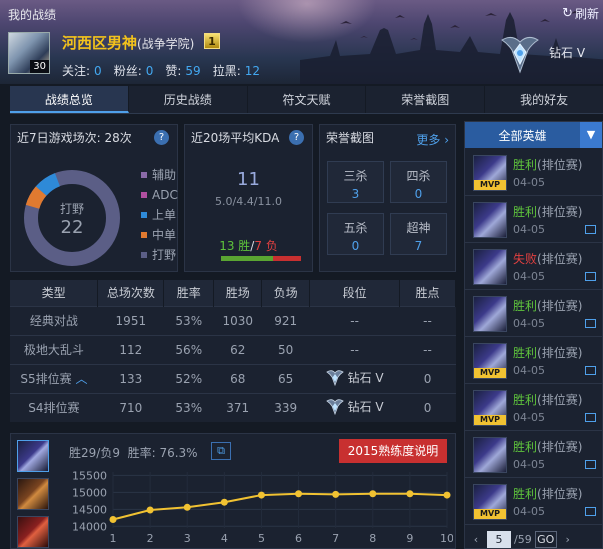 This screenshot has height=549, width=603. Describe the element at coordinates (182, 70) in the screenshot. I see `likes-stat: 赞: 59` at that location.